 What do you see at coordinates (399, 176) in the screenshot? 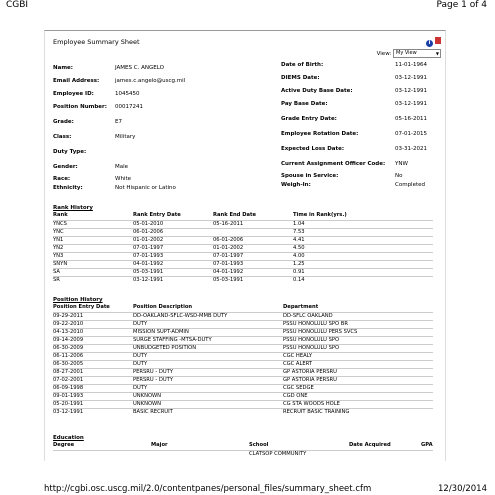
I see `info-value: No` at bounding box center [399, 176].